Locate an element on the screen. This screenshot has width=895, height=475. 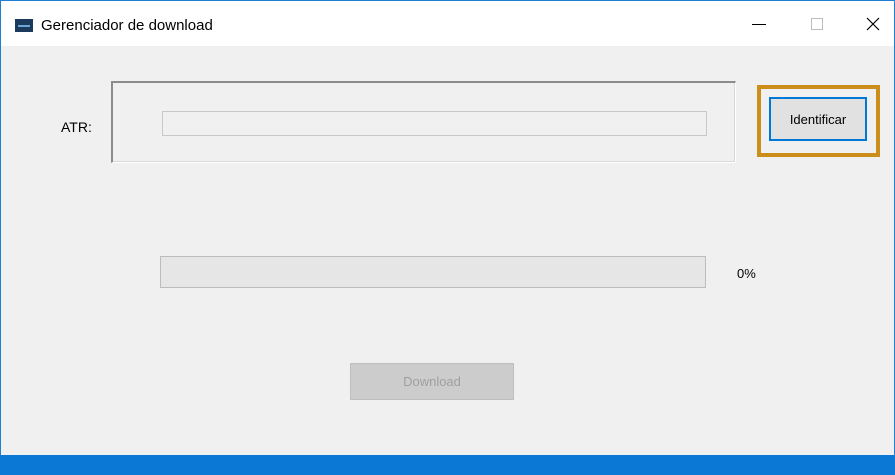
atr-field is located at coordinates (434, 123).